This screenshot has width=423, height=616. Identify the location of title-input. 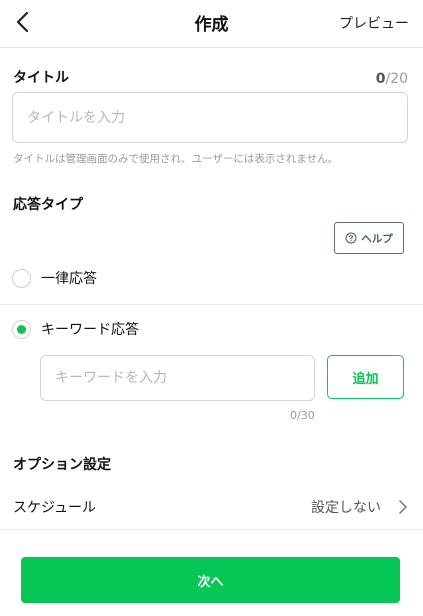
(210, 117).